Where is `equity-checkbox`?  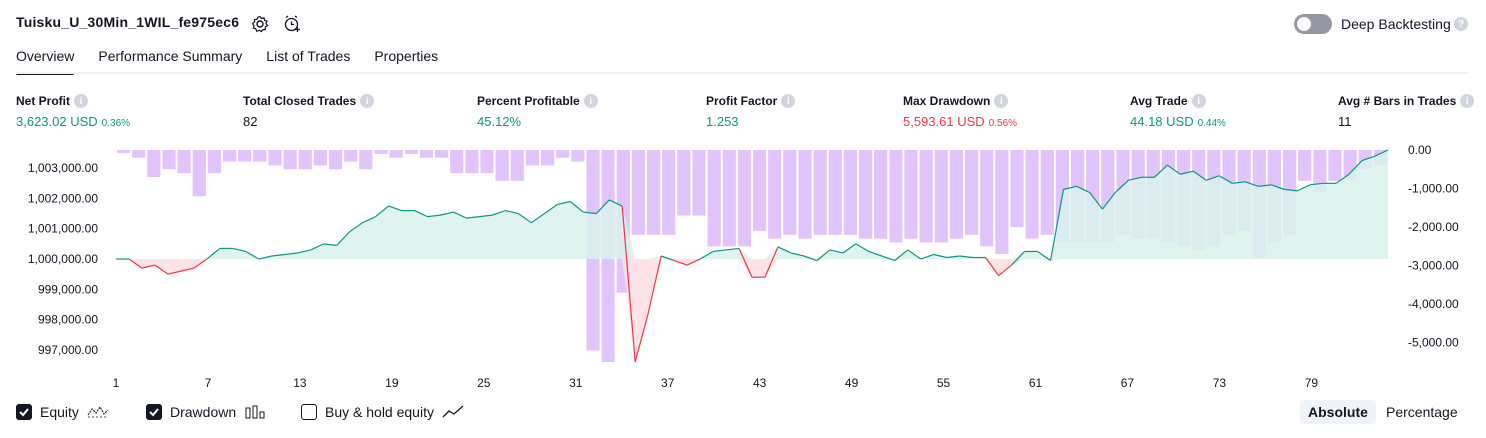 equity-checkbox is located at coordinates (24, 412).